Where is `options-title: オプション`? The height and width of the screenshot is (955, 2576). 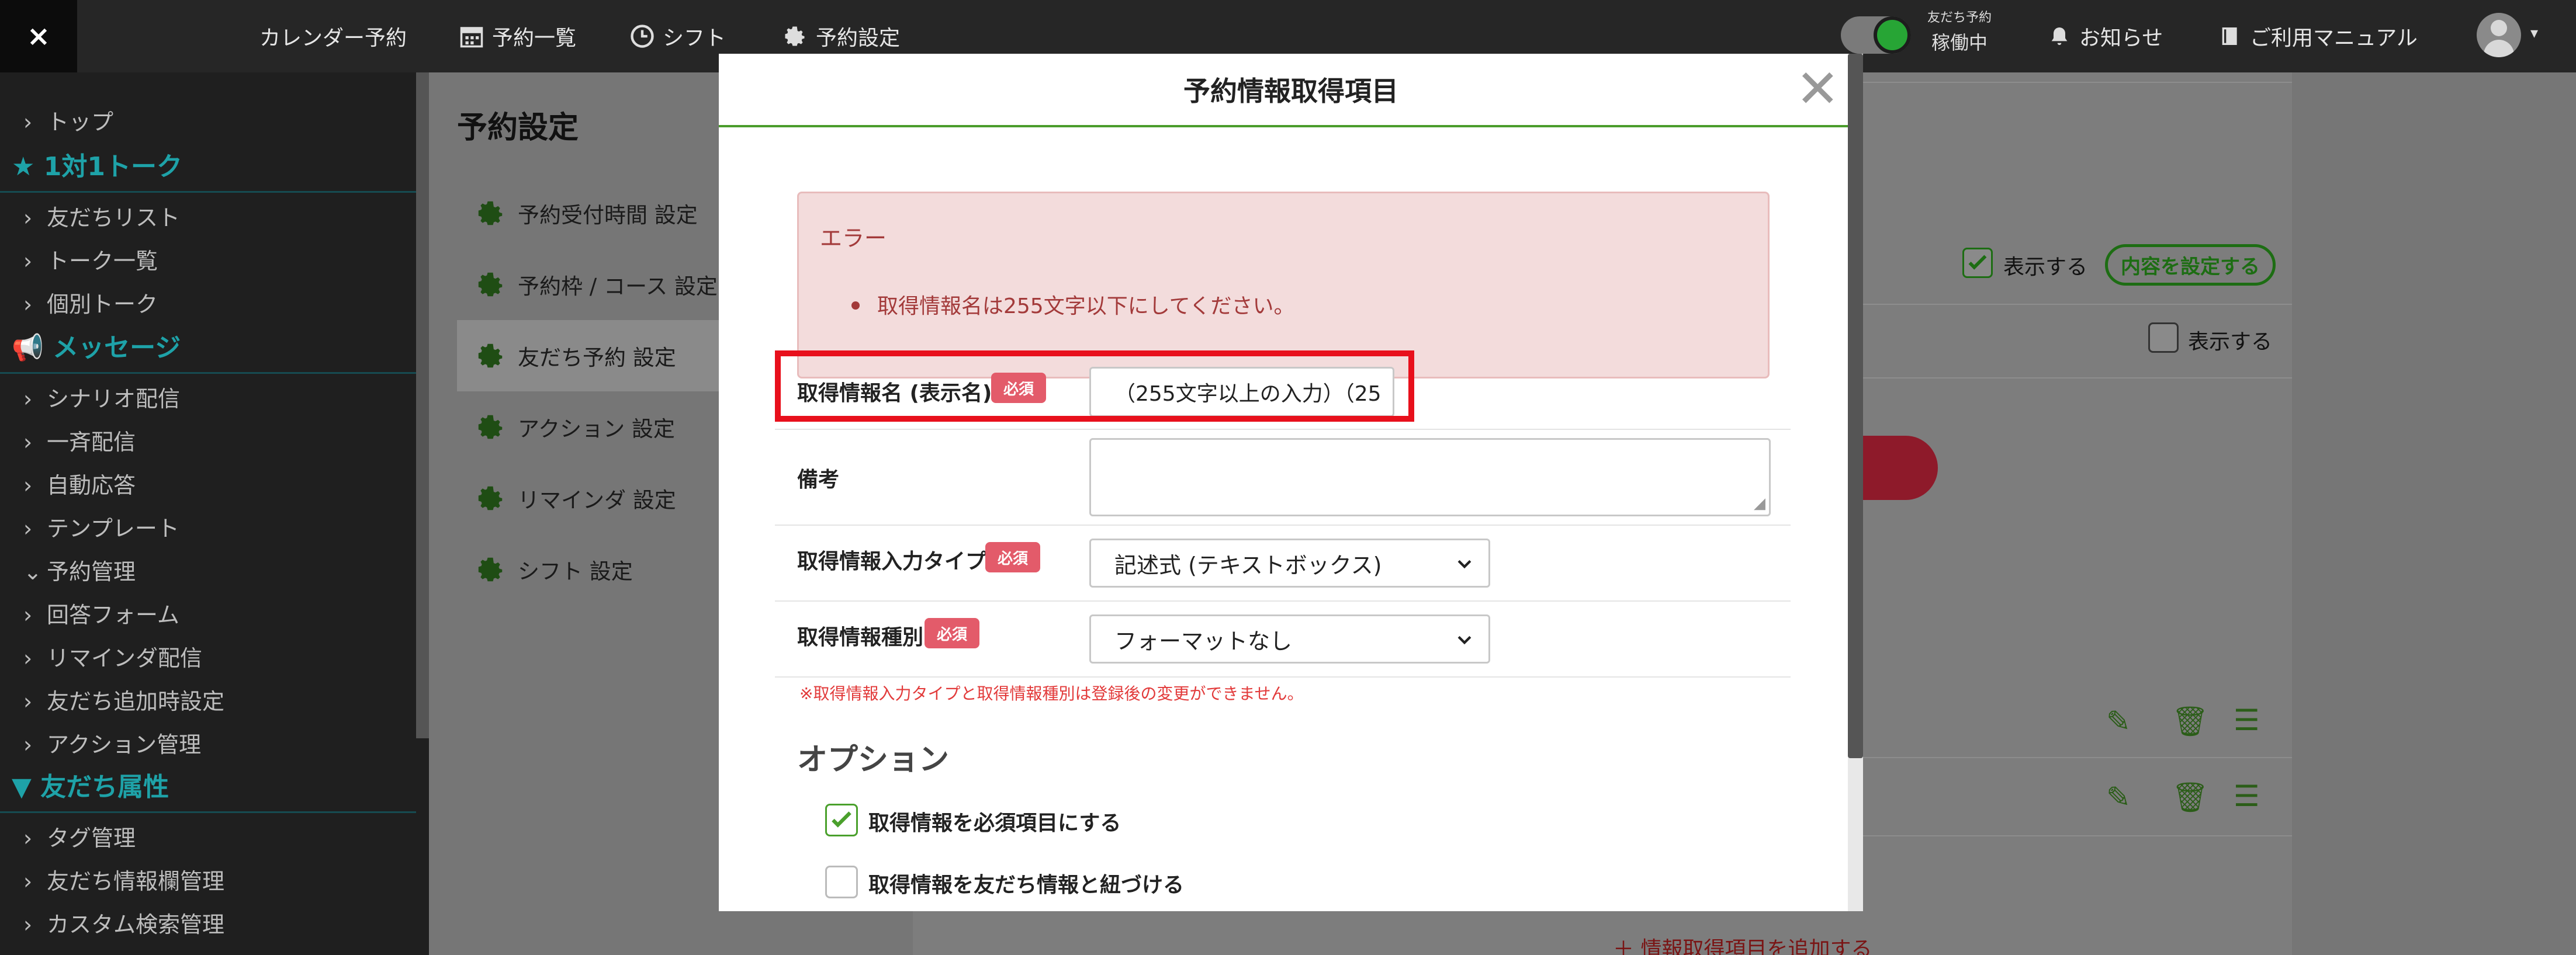
options-title: オプション is located at coordinates (873, 759).